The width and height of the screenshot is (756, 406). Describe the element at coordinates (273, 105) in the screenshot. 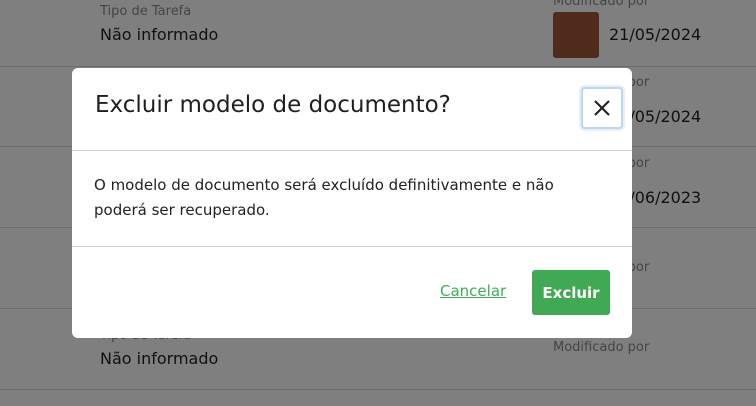

I see `dialog-title: Excluir modelo de documento?` at that location.